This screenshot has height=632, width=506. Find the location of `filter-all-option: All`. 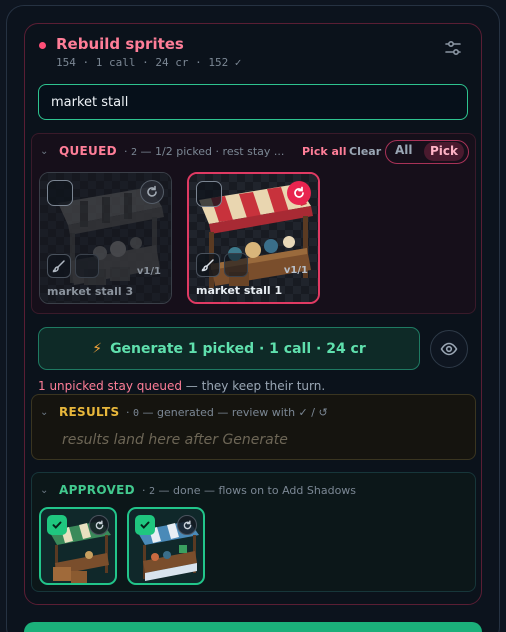

filter-all-option: All is located at coordinates (404, 150).